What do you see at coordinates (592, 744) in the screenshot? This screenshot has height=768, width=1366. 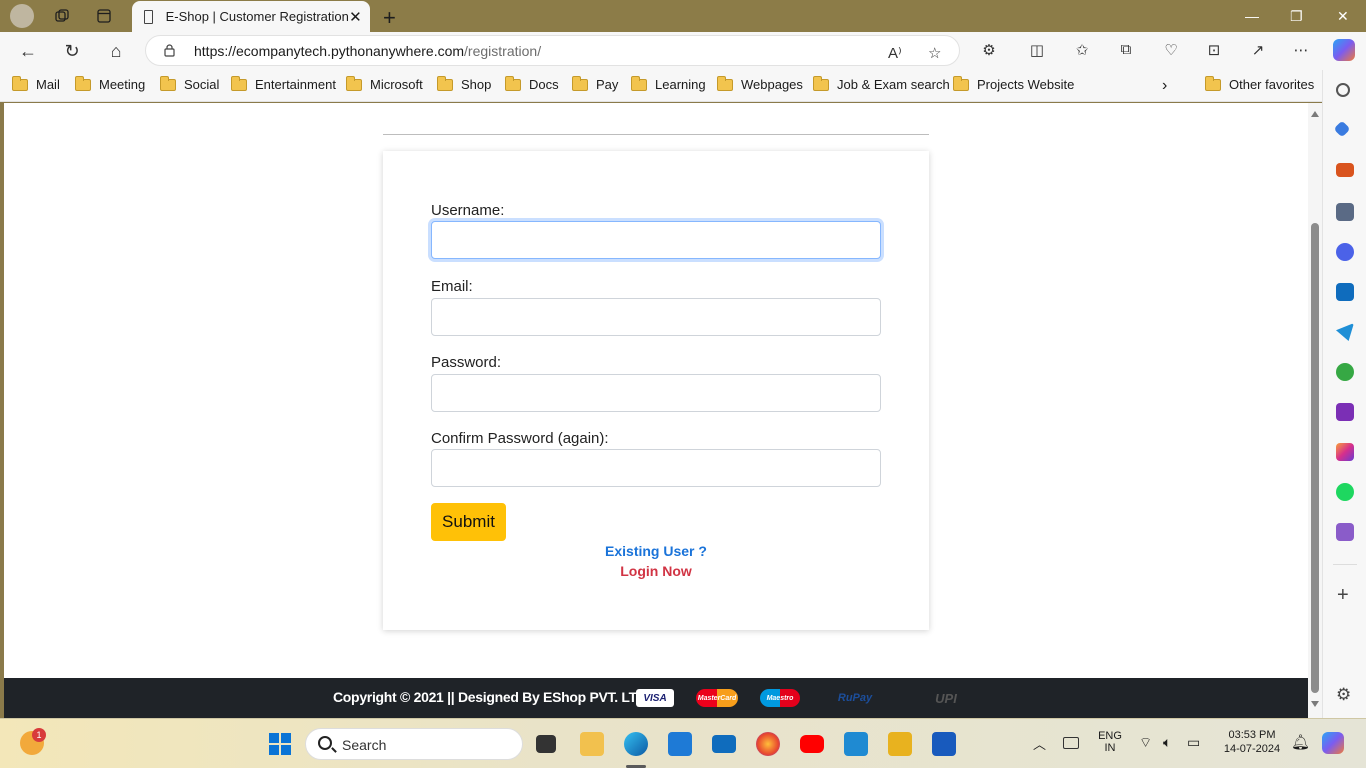 I see `file-explorer-icon` at bounding box center [592, 744].